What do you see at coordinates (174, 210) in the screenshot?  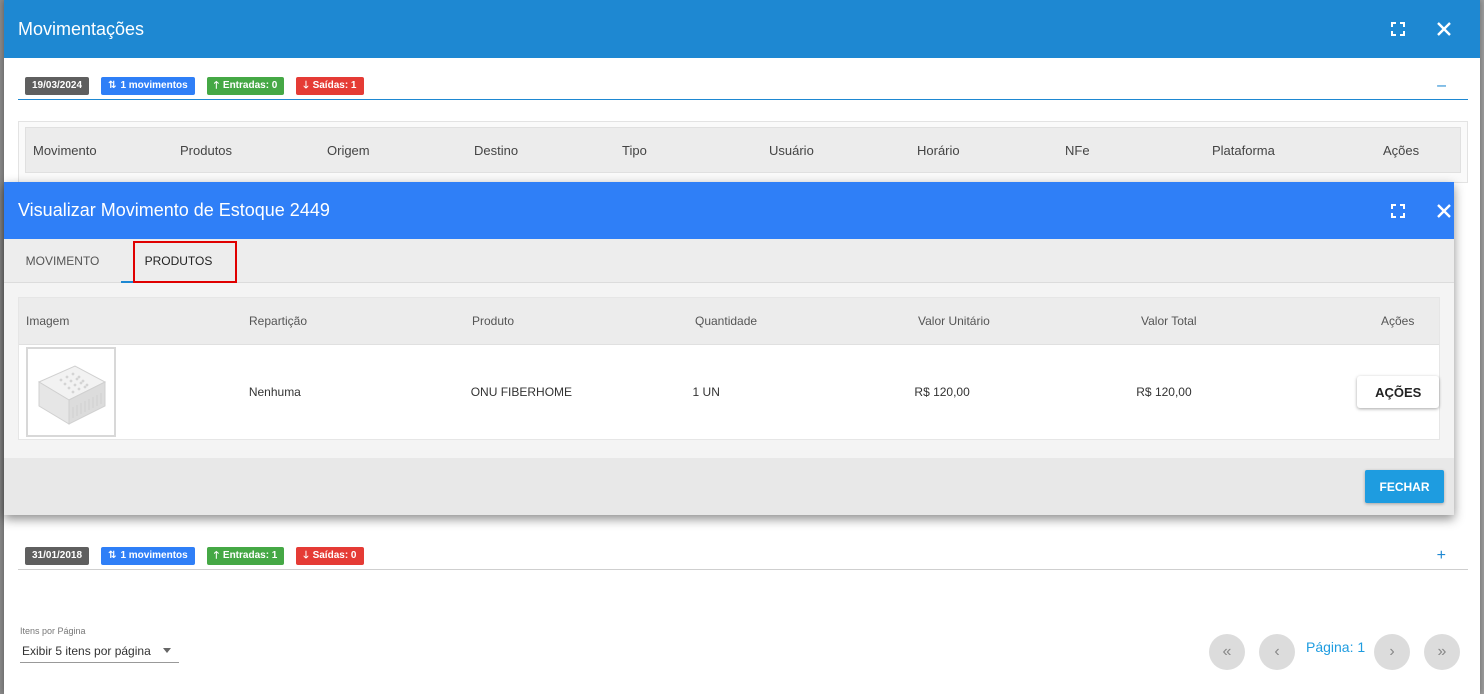 I see `inner-dialog-title: Visualizar Movimento de Estoque 2449` at bounding box center [174, 210].